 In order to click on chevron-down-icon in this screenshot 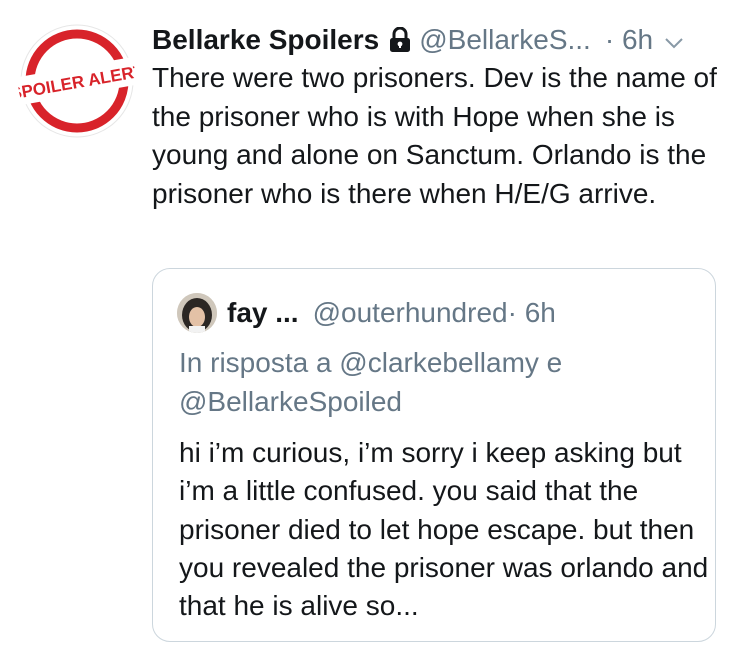, I will do `click(674, 40)`.